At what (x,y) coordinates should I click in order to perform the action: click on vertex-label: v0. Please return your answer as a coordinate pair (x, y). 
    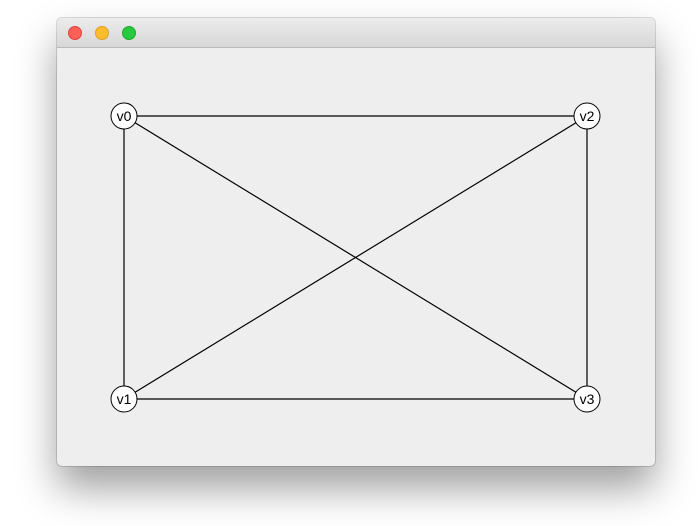
    Looking at the image, I should click on (124, 116).